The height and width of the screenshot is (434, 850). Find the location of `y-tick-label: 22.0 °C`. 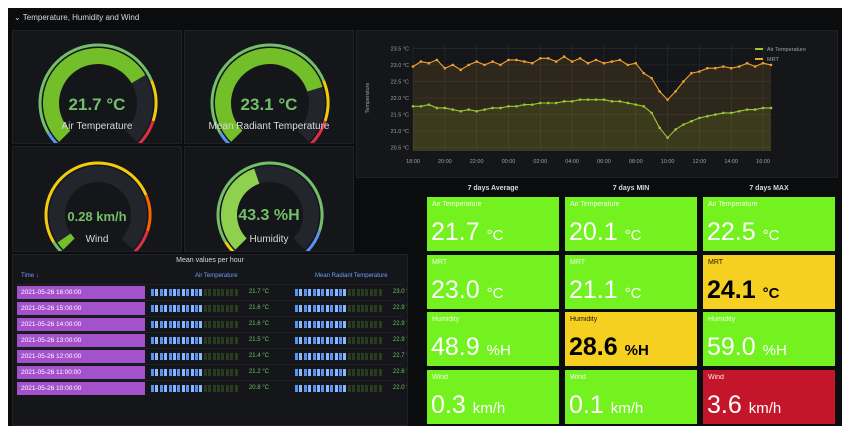

y-tick-label: 22.0 °C is located at coordinates (400, 99).